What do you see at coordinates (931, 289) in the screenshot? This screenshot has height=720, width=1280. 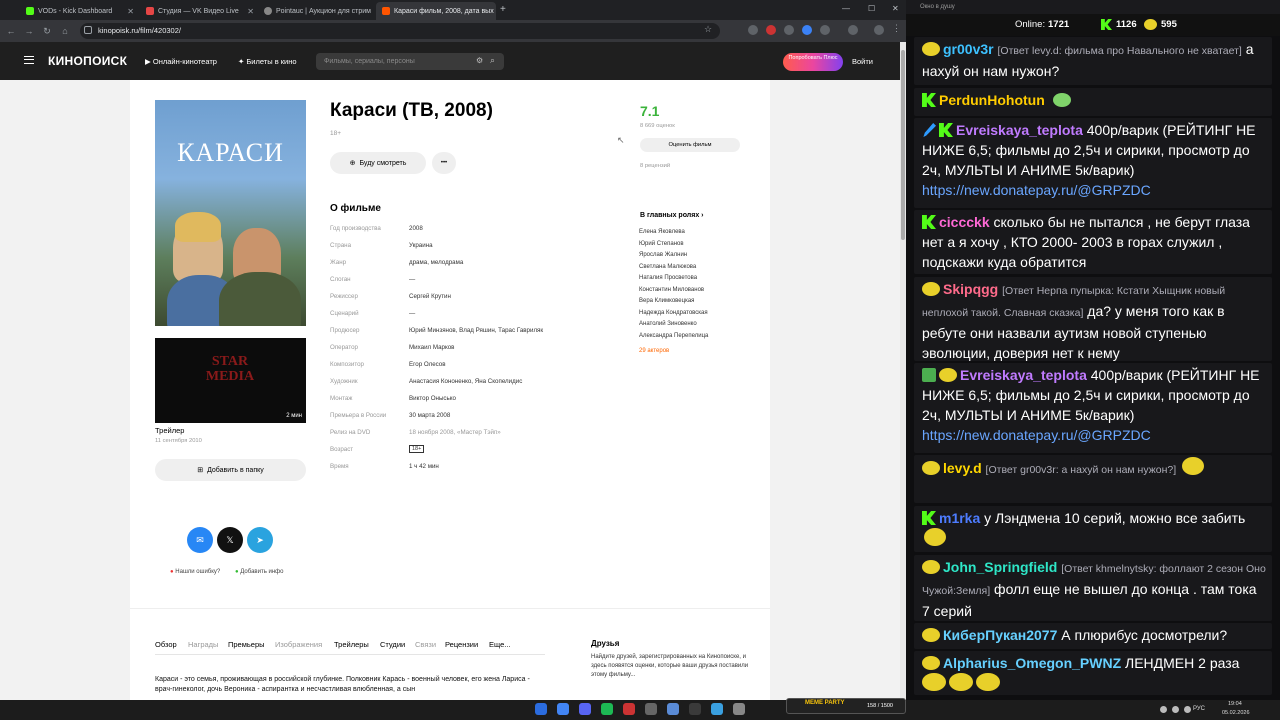 I see `subscriber-emote-icon` at bounding box center [931, 289].